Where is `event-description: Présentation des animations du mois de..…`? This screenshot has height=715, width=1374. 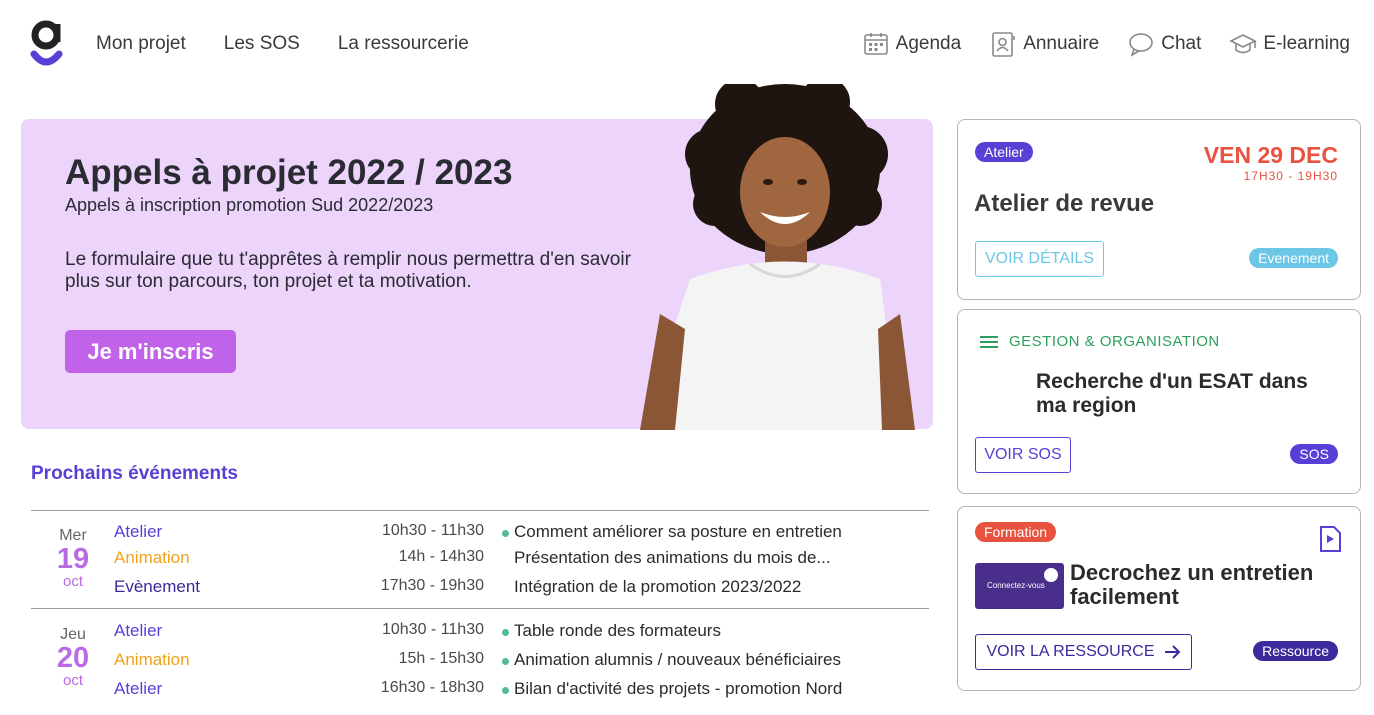
event-description: Présentation des animations du mois de..… is located at coordinates (672, 557).